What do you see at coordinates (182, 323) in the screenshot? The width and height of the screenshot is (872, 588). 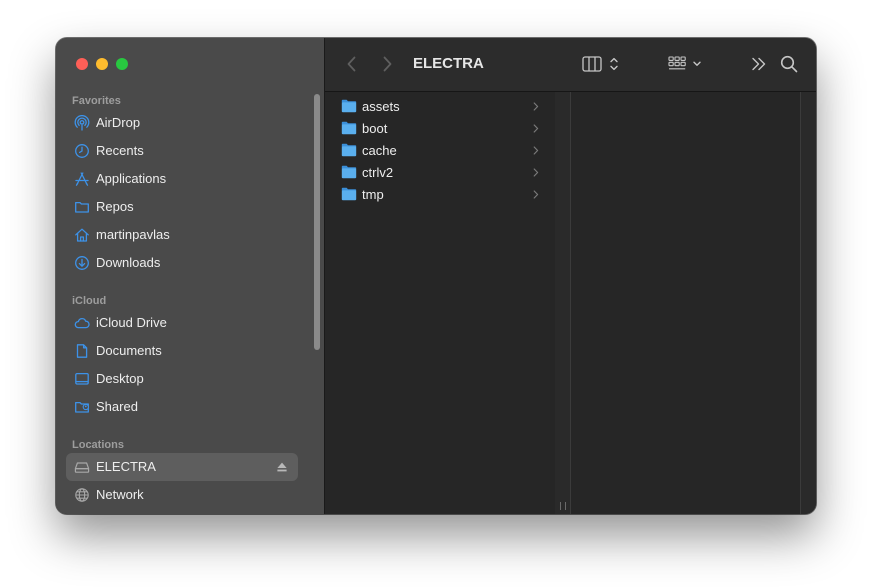 I see `sidebar-item-icloud-drive: iCloud Drive` at bounding box center [182, 323].